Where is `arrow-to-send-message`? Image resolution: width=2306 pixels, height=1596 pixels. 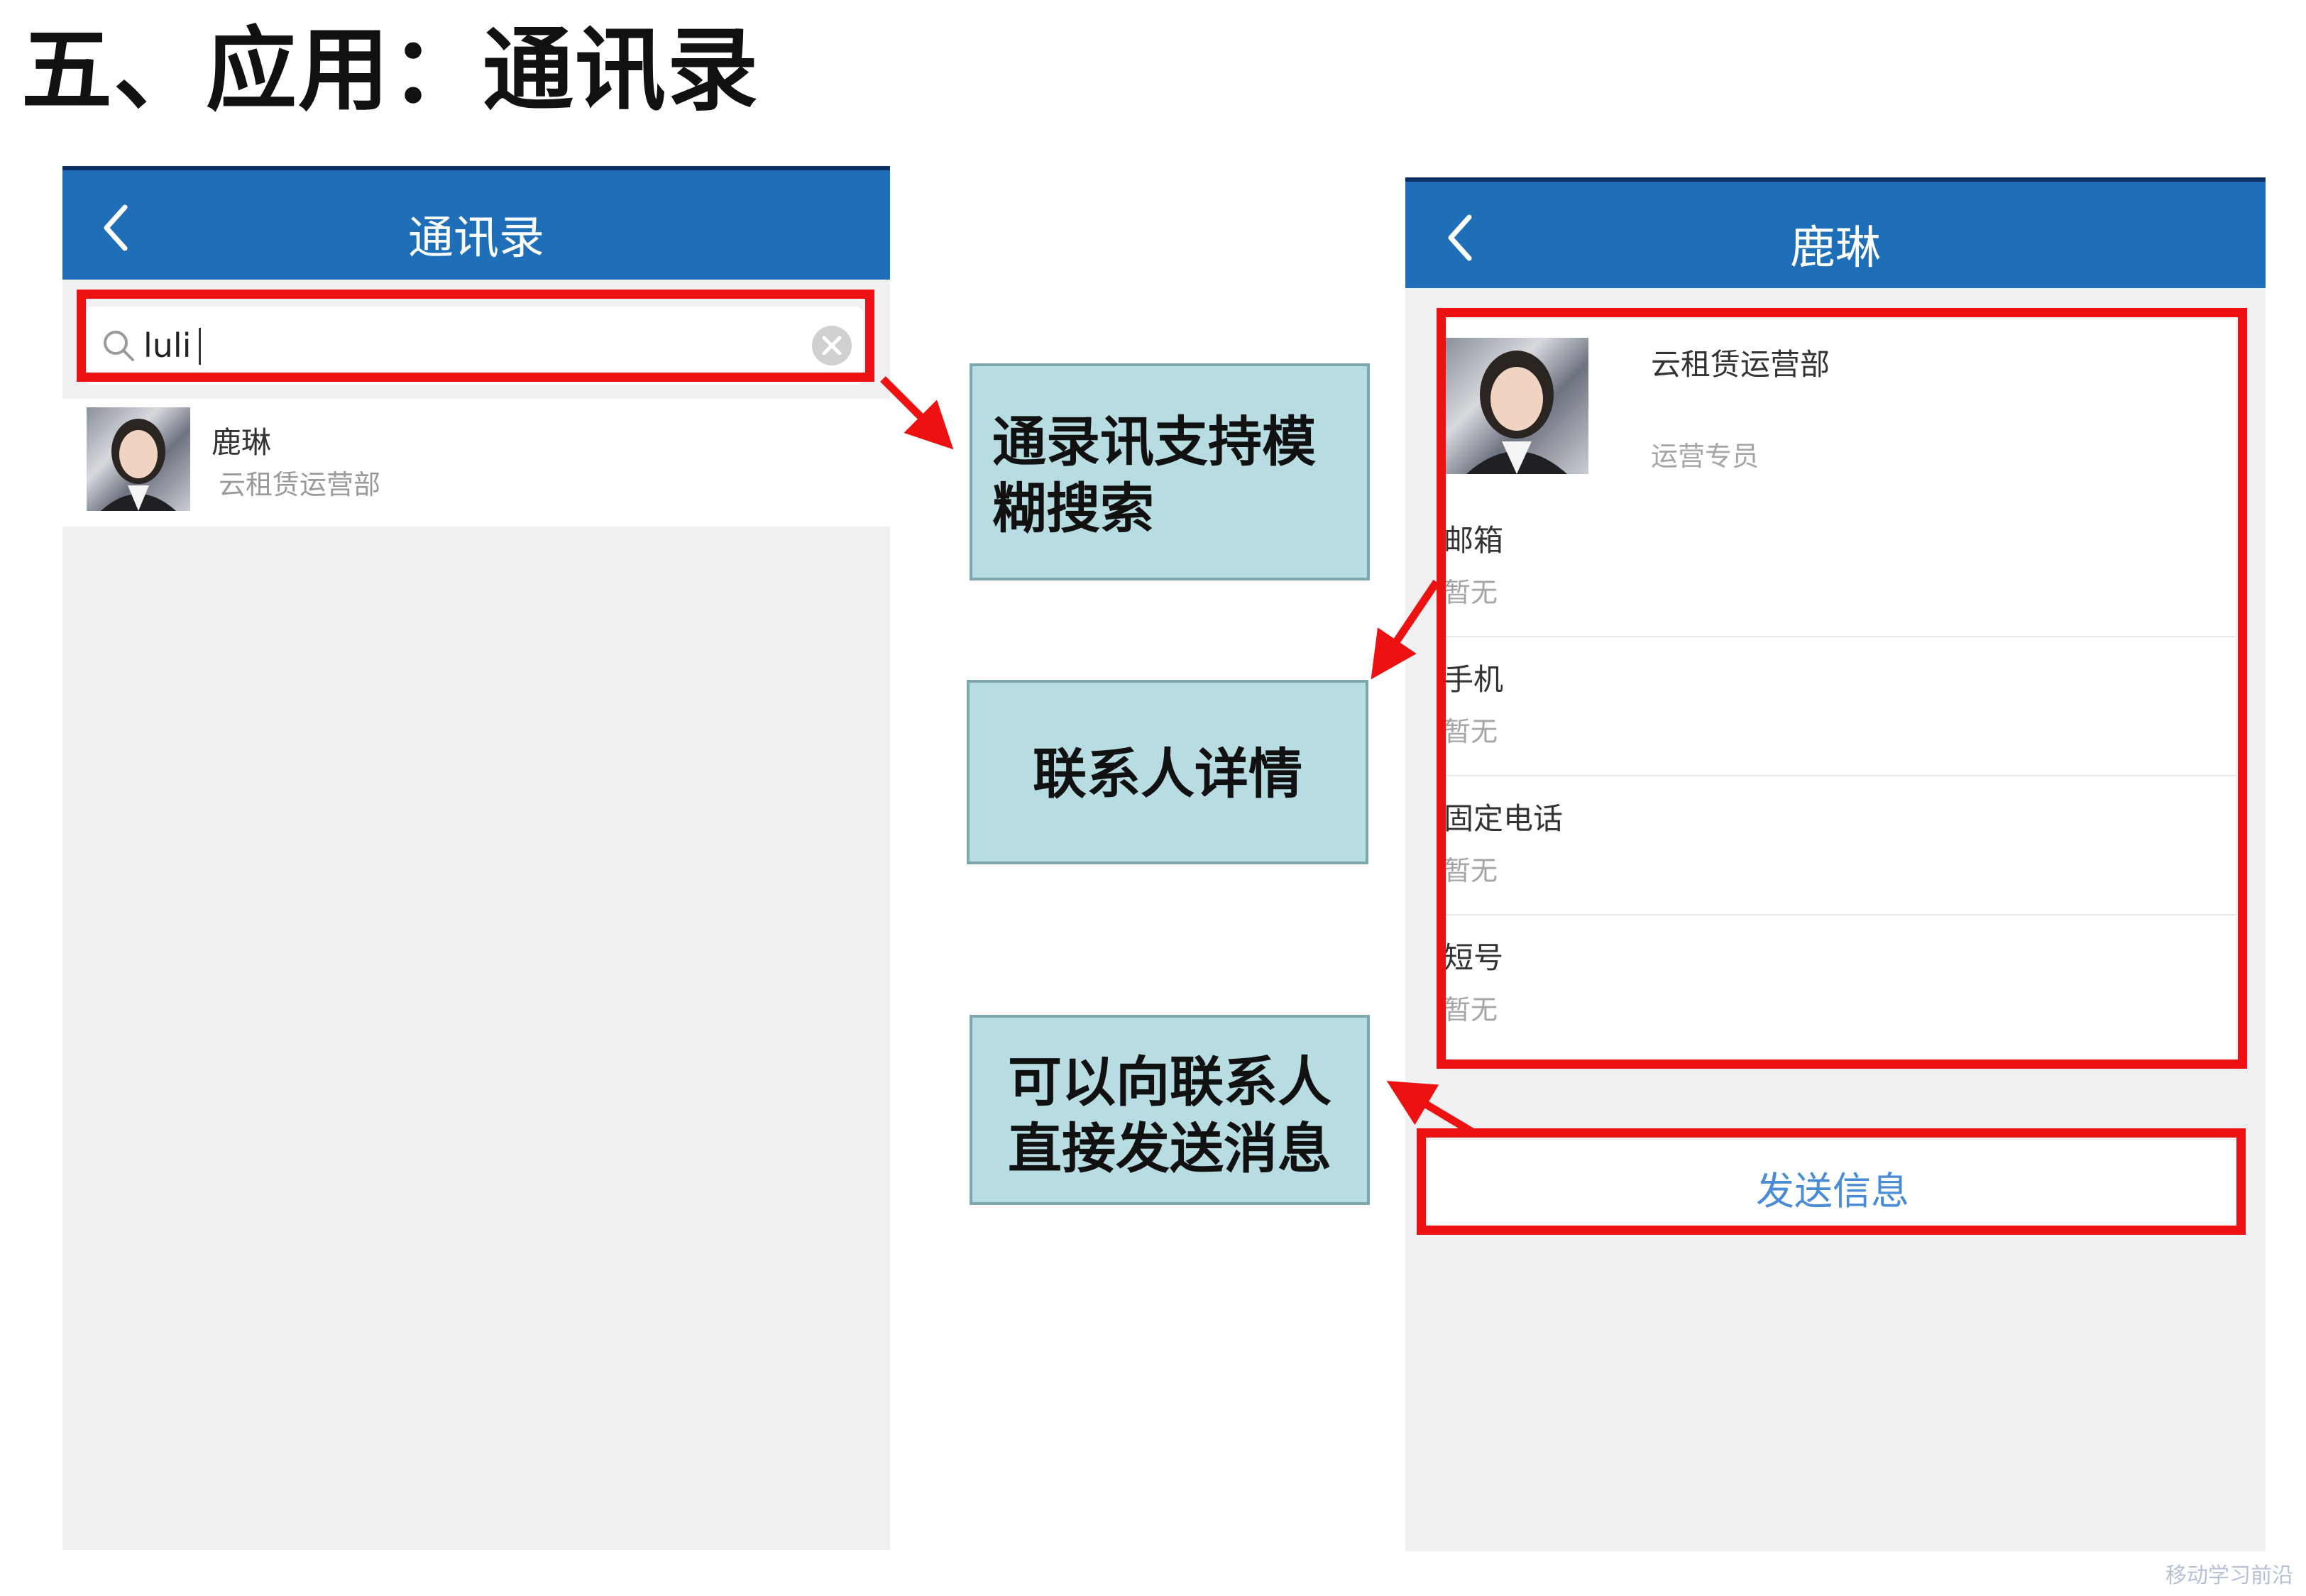 arrow-to-send-message is located at coordinates (1431, 1108).